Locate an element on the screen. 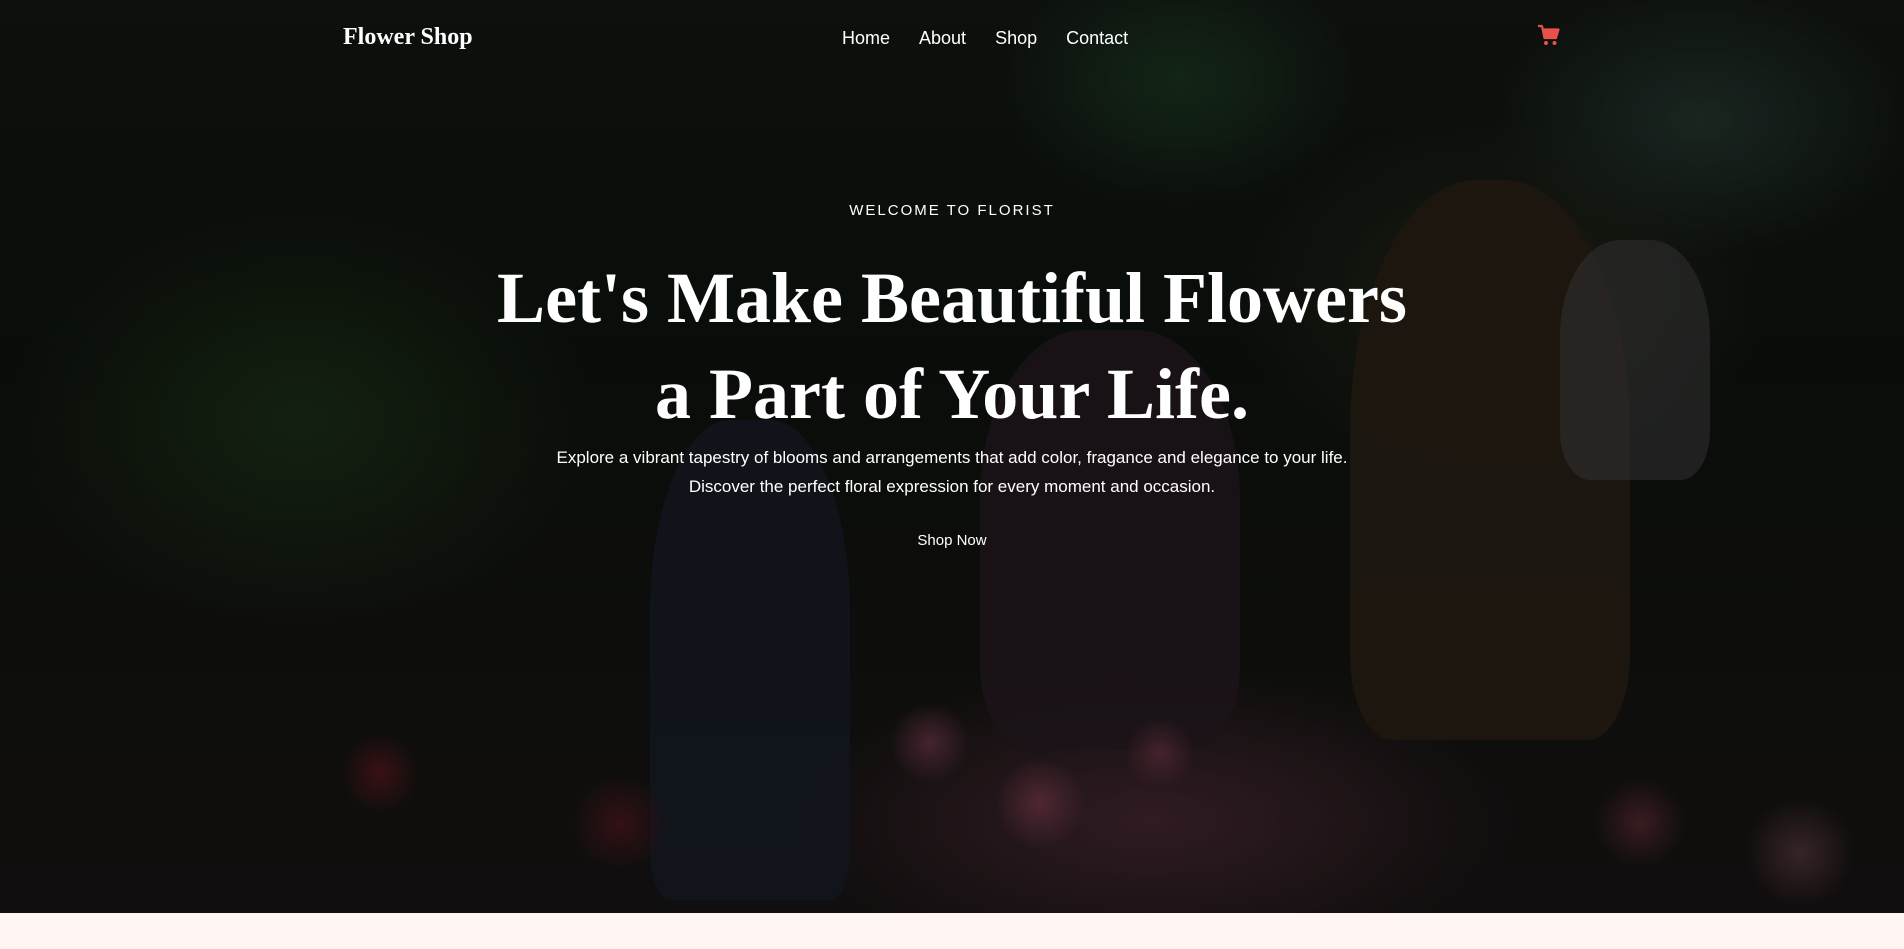 The image size is (1904, 949). nav-link-home: Home is located at coordinates (866, 38).